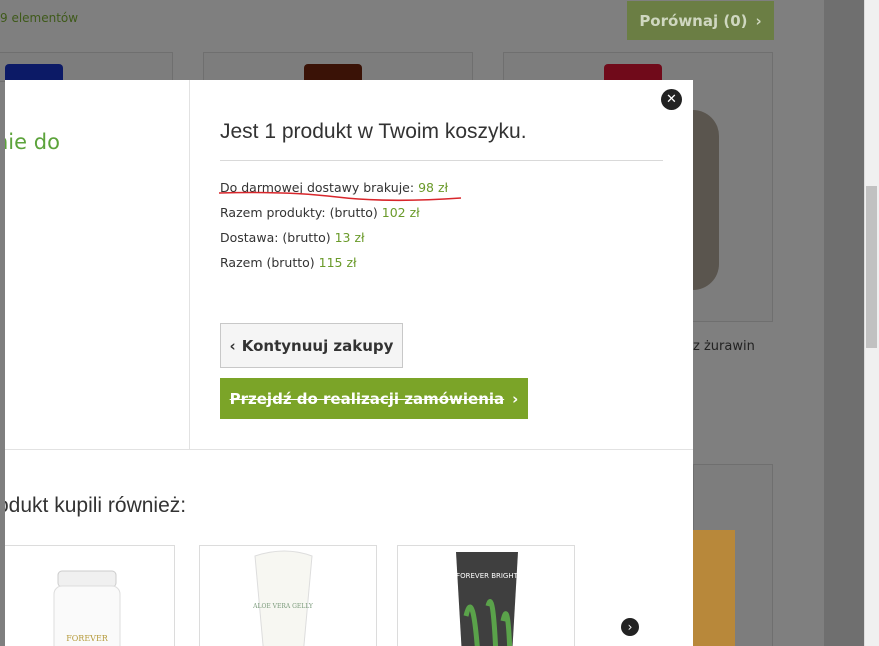 This screenshot has height=646, width=879. Describe the element at coordinates (337, 262) in the screenshot. I see `row-value: 115 zł` at that location.